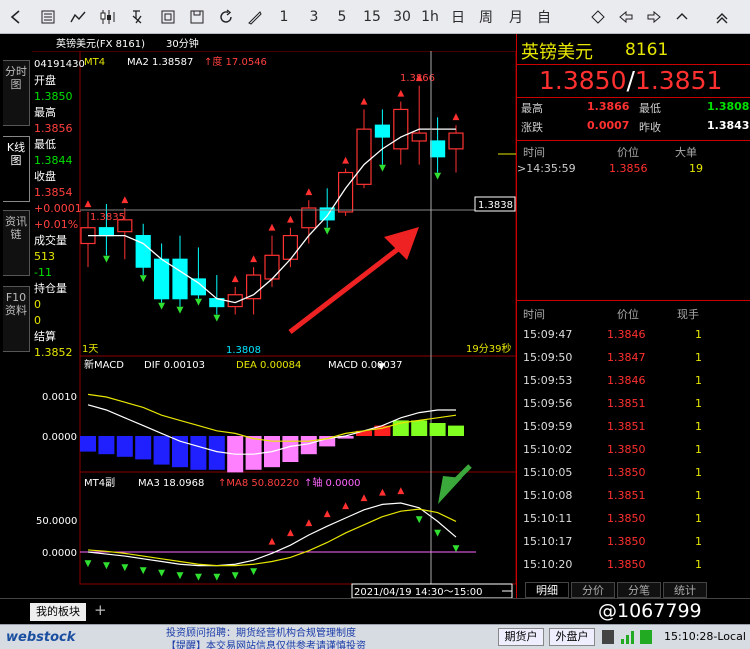  I want to click on add-board-button: +, so click(100, 610).